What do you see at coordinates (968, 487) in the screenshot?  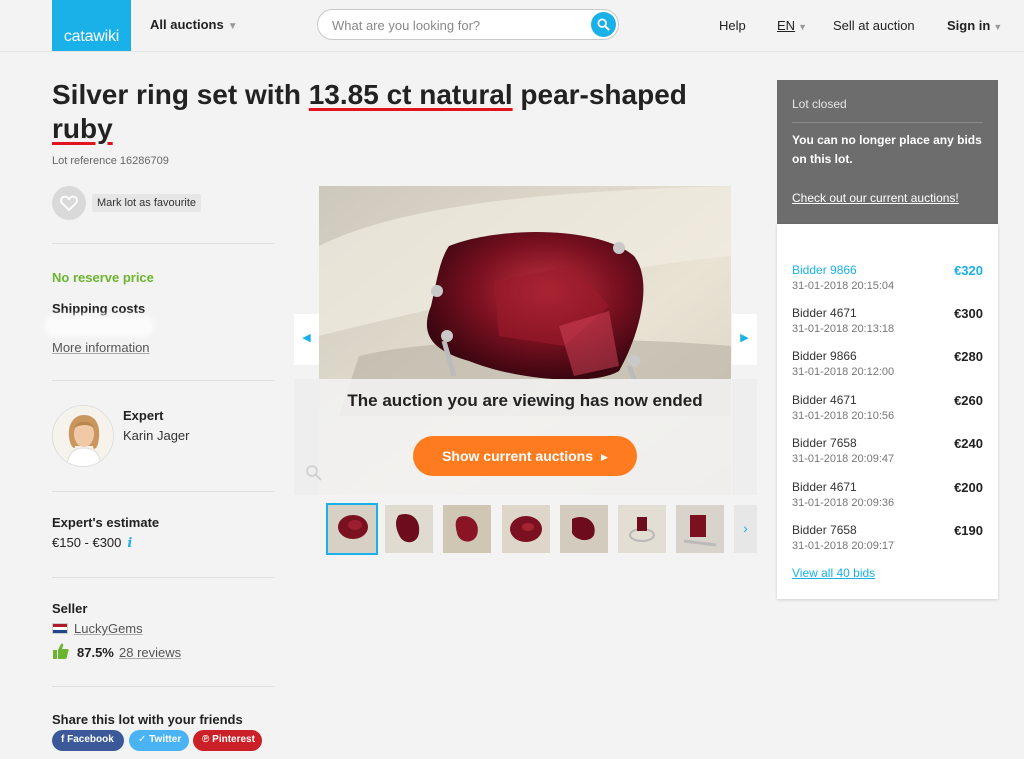 I see `bid-amount: €200` at bounding box center [968, 487].